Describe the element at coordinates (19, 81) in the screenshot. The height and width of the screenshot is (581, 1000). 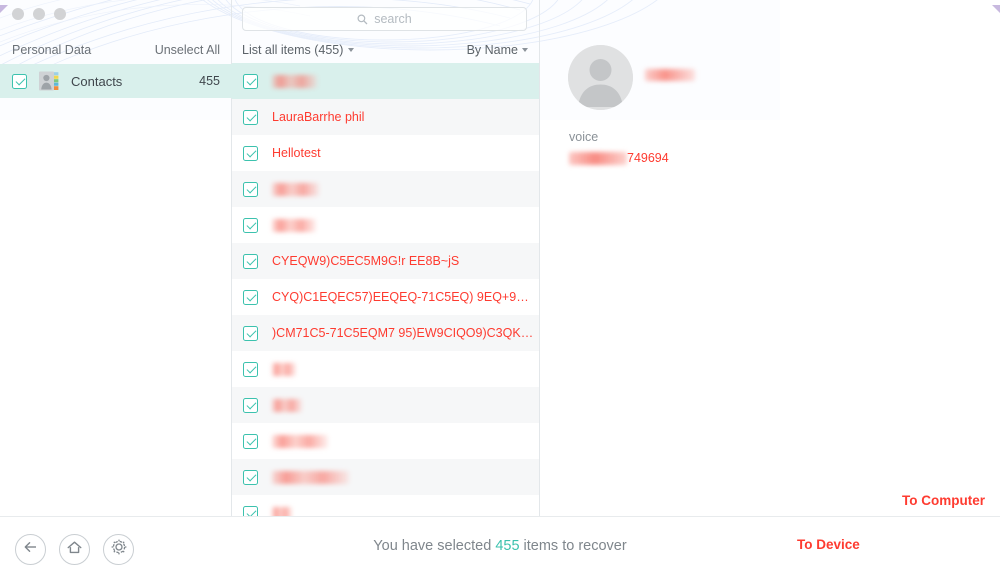
I see `contacts-checkbox` at that location.